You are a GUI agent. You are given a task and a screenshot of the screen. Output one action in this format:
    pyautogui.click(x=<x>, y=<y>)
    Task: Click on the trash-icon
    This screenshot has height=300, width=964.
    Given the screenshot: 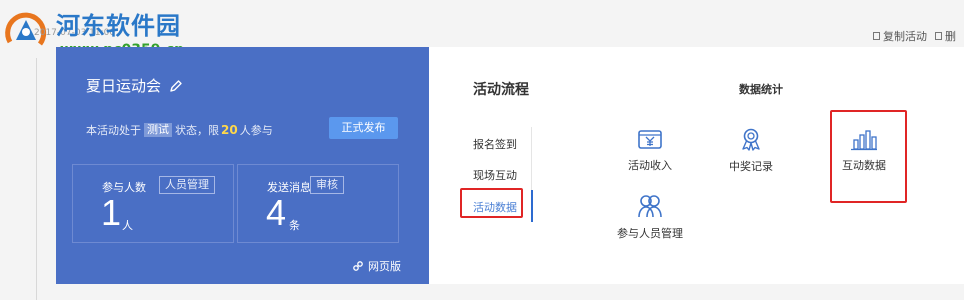 What is the action you would take?
    pyautogui.click(x=938, y=36)
    